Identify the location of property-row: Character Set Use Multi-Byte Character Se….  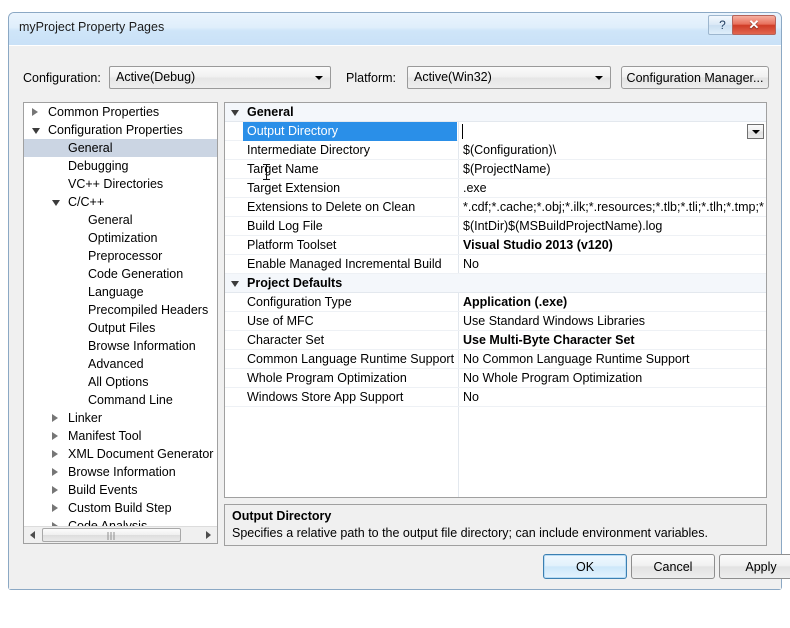
(495, 340).